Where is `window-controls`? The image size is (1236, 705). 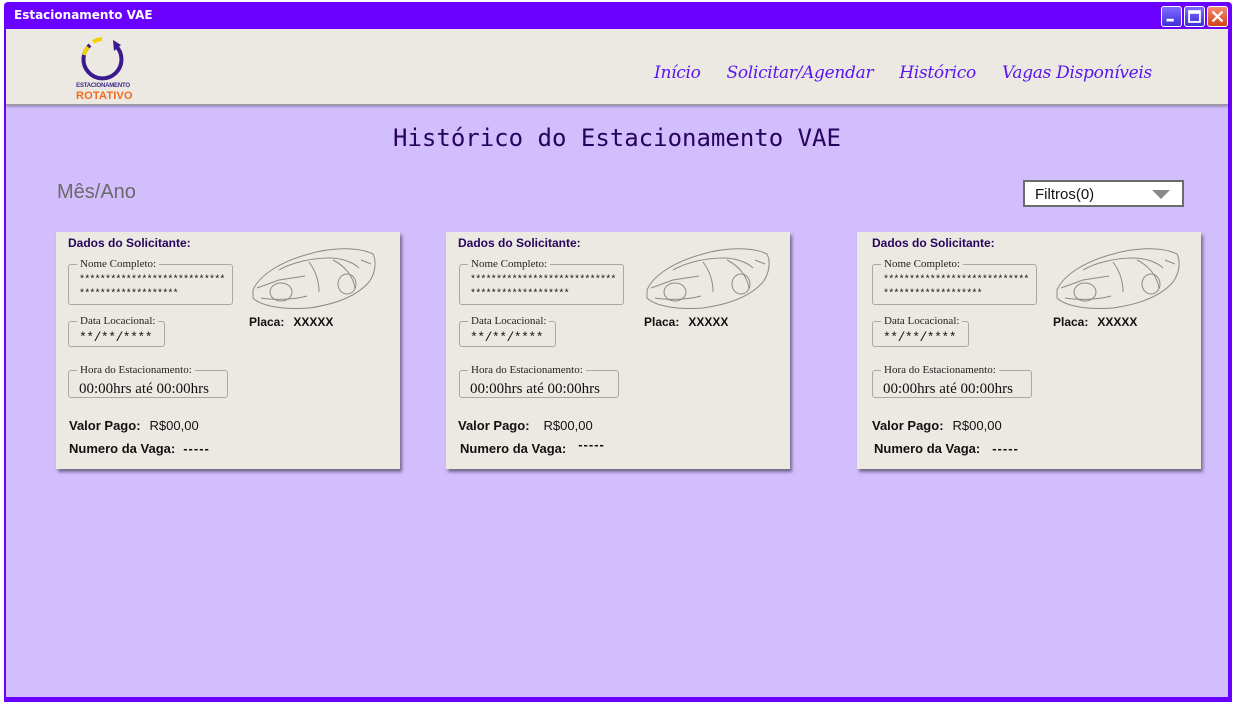
window-controls is located at coordinates (1194, 16).